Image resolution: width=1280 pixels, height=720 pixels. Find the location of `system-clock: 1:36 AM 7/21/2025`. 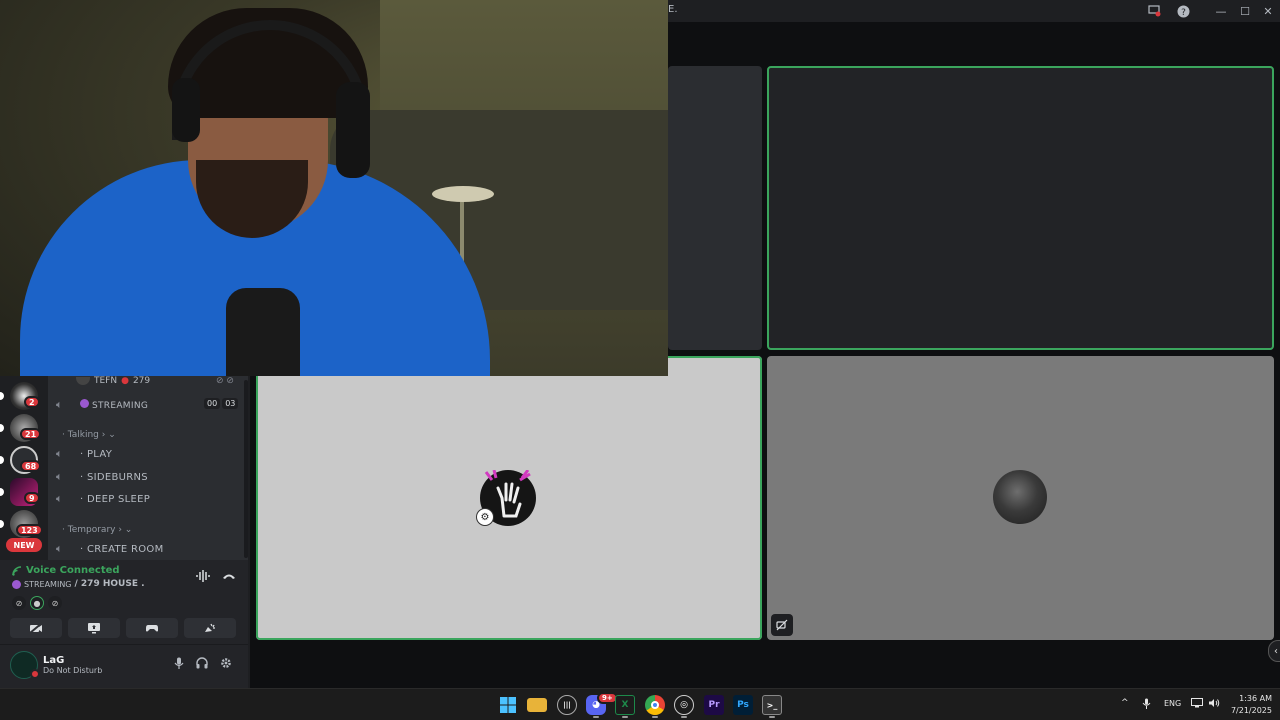

system-clock: 1:36 AM 7/21/2025 is located at coordinates (1247, 705).